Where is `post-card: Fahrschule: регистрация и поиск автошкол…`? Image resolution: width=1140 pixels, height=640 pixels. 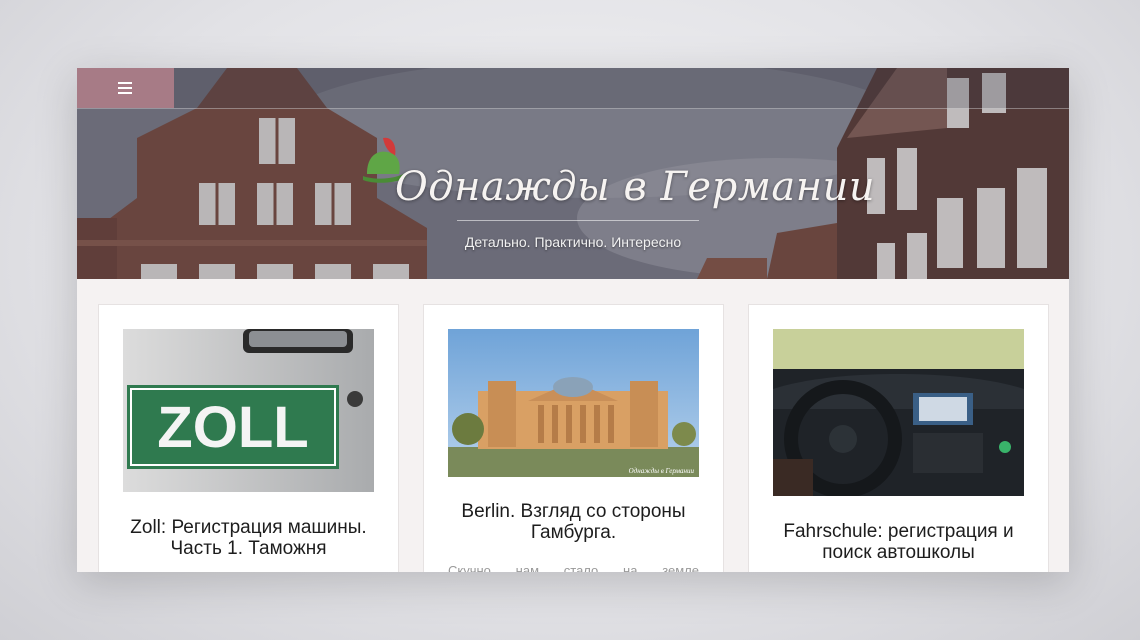
post-card: Fahrschule: регистрация и поиск автошкол… is located at coordinates (898, 438).